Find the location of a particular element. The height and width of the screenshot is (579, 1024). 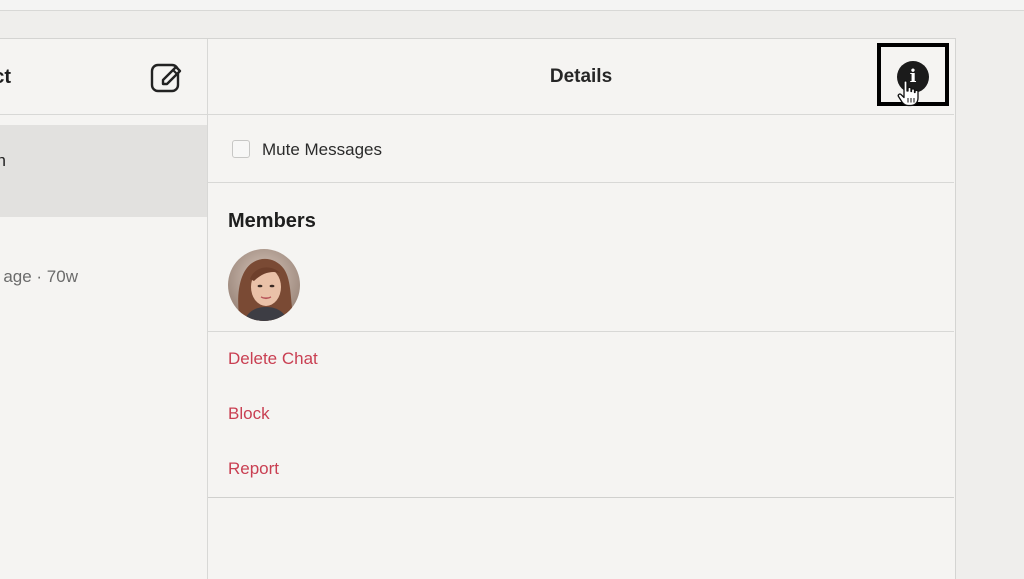

top-bar is located at coordinates (512, 5).